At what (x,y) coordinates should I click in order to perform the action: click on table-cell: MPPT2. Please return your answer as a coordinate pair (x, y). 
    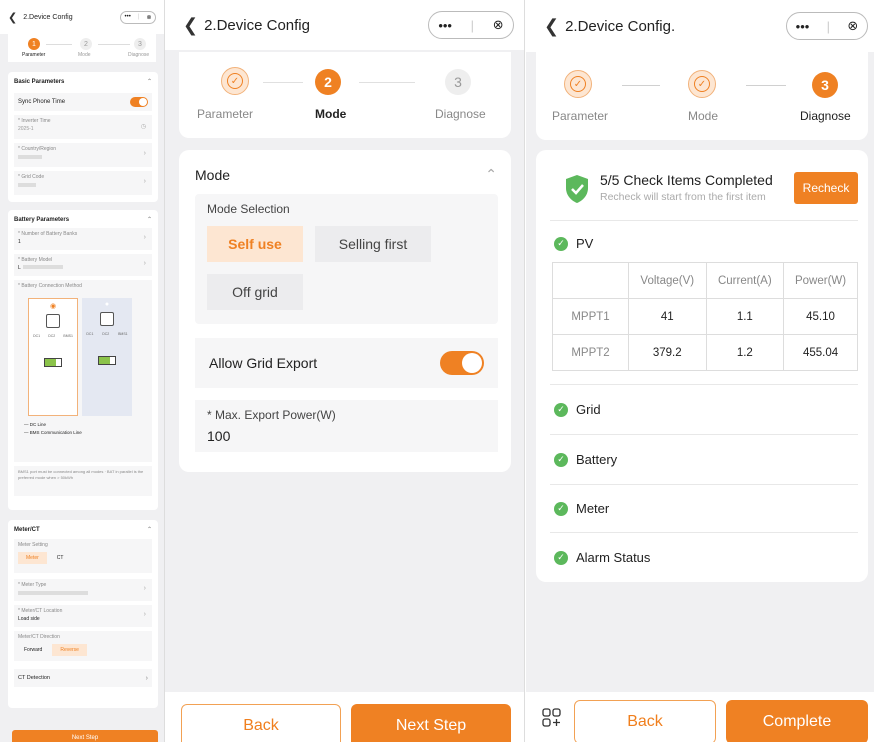
    Looking at the image, I should click on (590, 352).